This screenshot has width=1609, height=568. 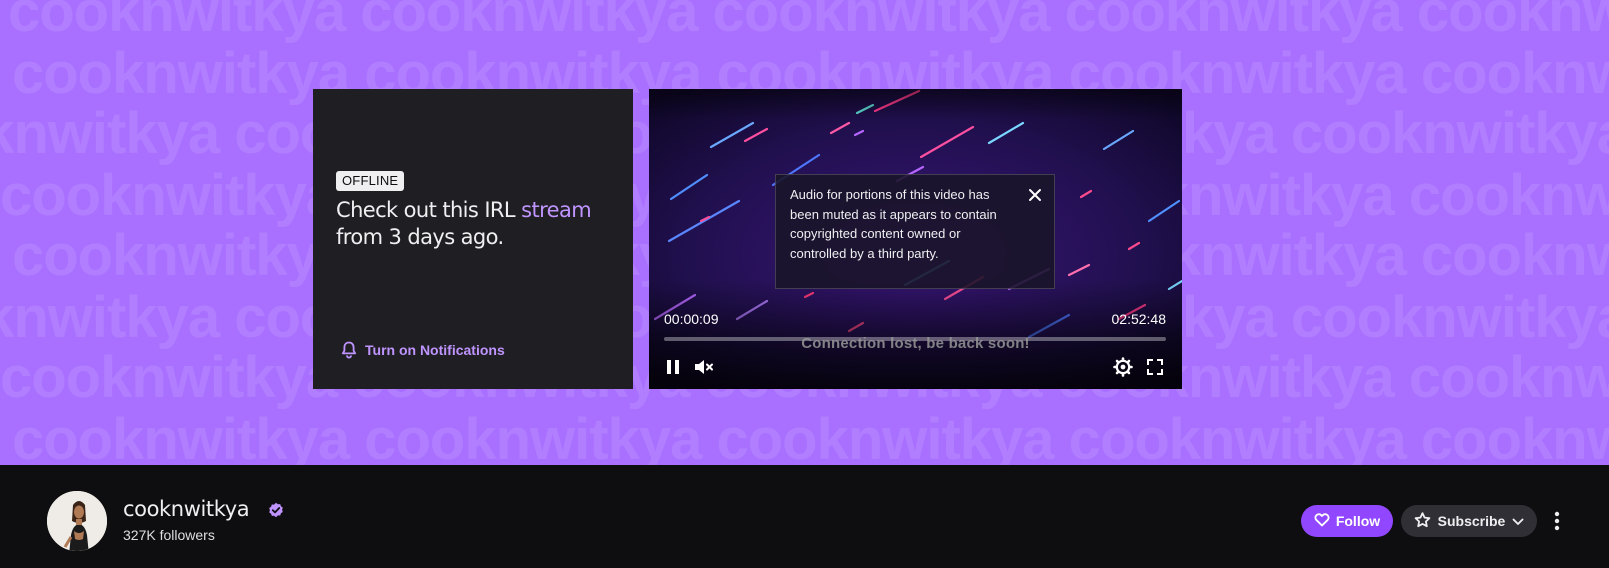 I want to click on stream-link: stream, so click(x=556, y=210).